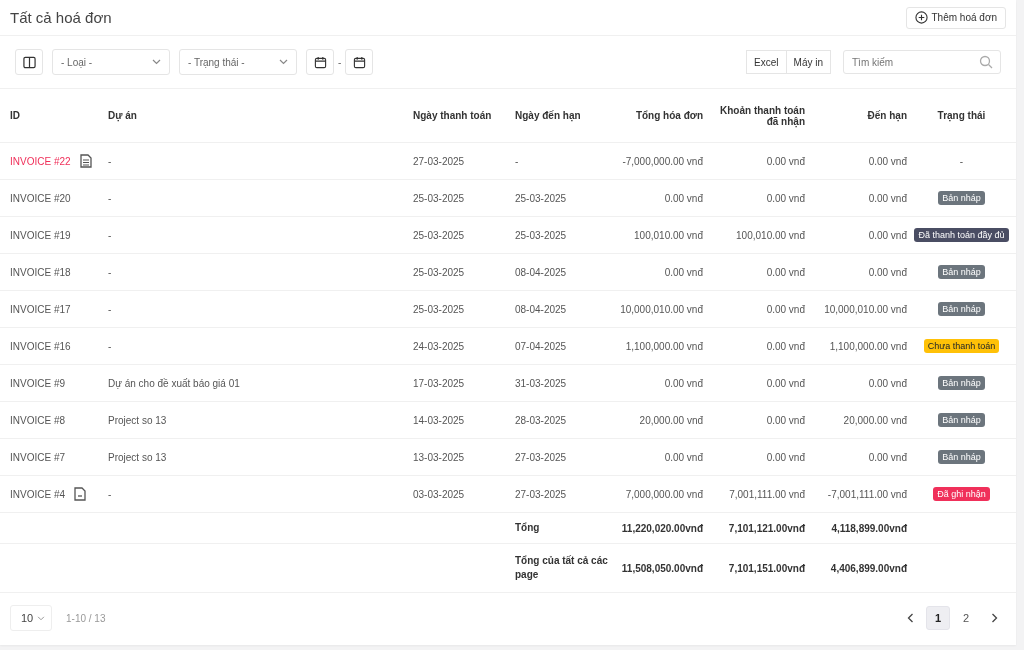 This screenshot has height=650, width=1024. What do you see at coordinates (40, 198) in the screenshot?
I see `invoice-id: INVOICE #20` at bounding box center [40, 198].